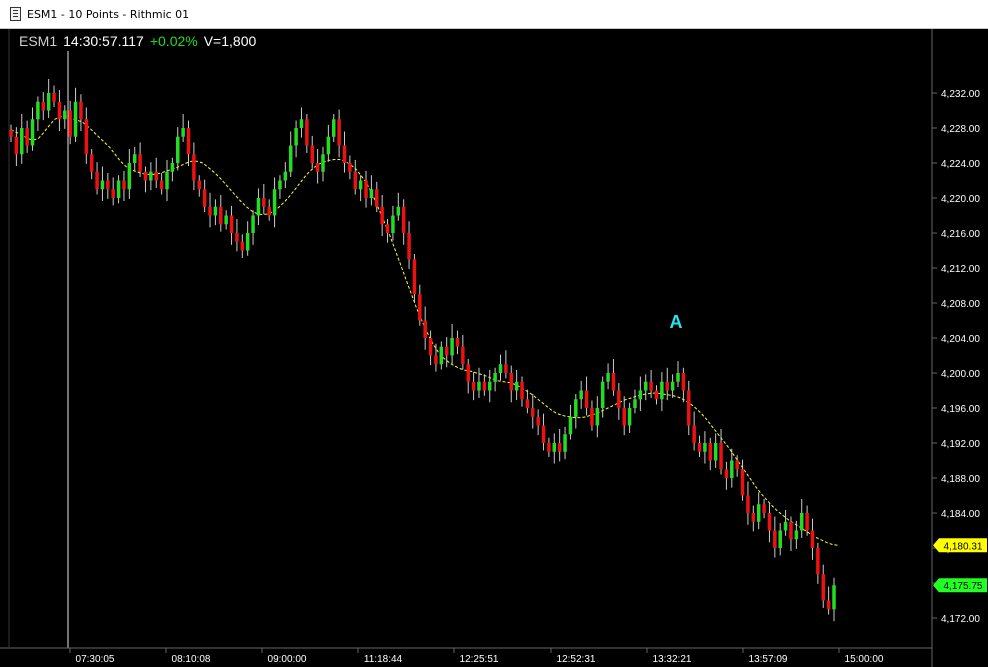 The image size is (988, 667). What do you see at coordinates (576, 659) in the screenshot?
I see `time-tick-label: 12:52:31` at bounding box center [576, 659].